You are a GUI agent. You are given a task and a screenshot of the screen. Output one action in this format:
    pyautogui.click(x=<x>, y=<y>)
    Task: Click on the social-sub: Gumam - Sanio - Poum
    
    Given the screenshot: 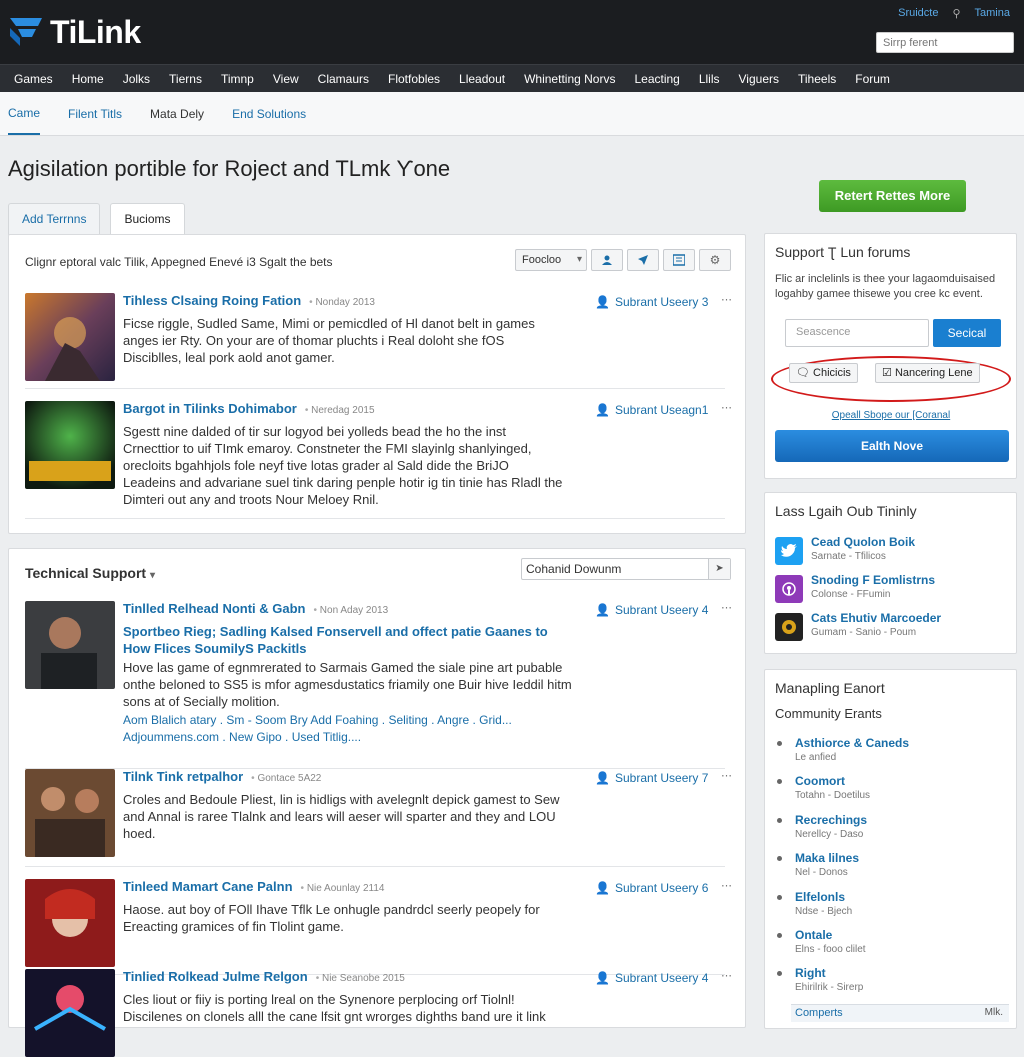 What is the action you would take?
    pyautogui.click(x=864, y=632)
    